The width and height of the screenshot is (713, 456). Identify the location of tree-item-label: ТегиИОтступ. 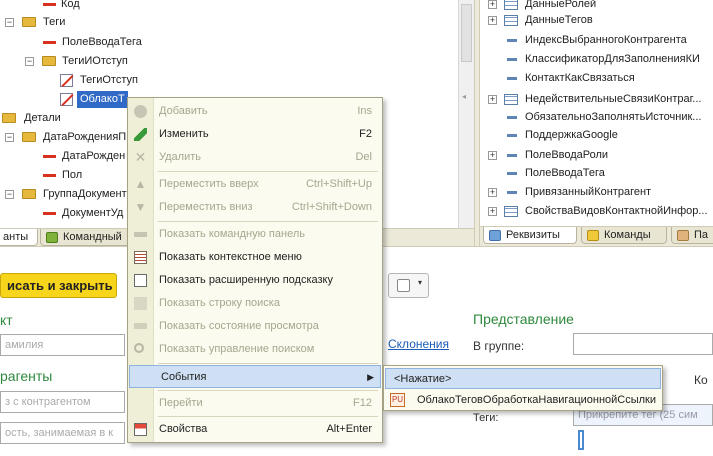
(95, 61).